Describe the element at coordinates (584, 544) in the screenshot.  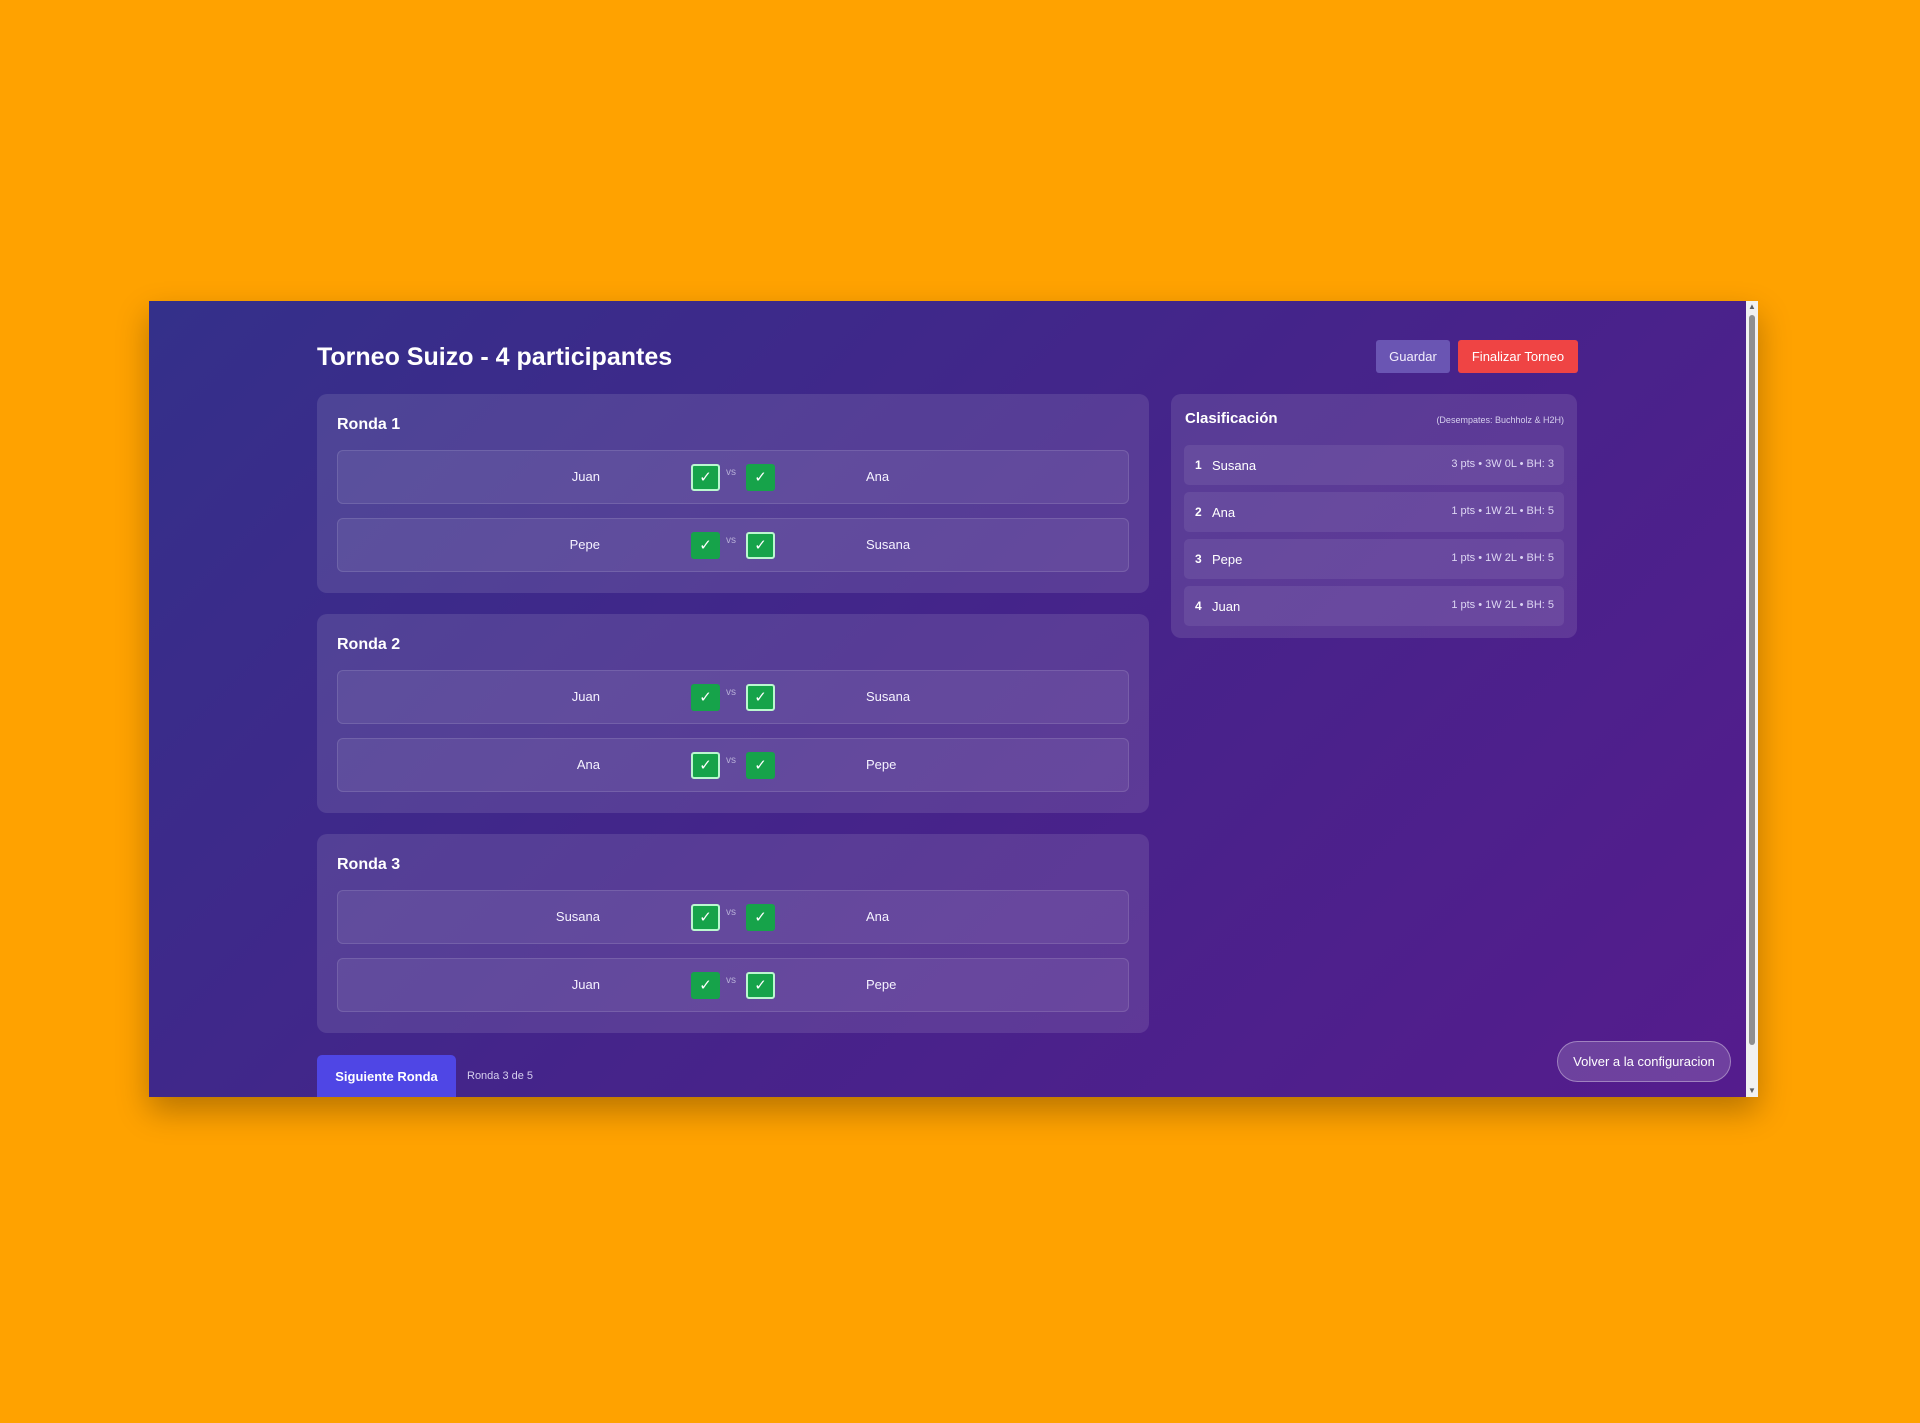
I see `player-left-name: Pepe` at that location.